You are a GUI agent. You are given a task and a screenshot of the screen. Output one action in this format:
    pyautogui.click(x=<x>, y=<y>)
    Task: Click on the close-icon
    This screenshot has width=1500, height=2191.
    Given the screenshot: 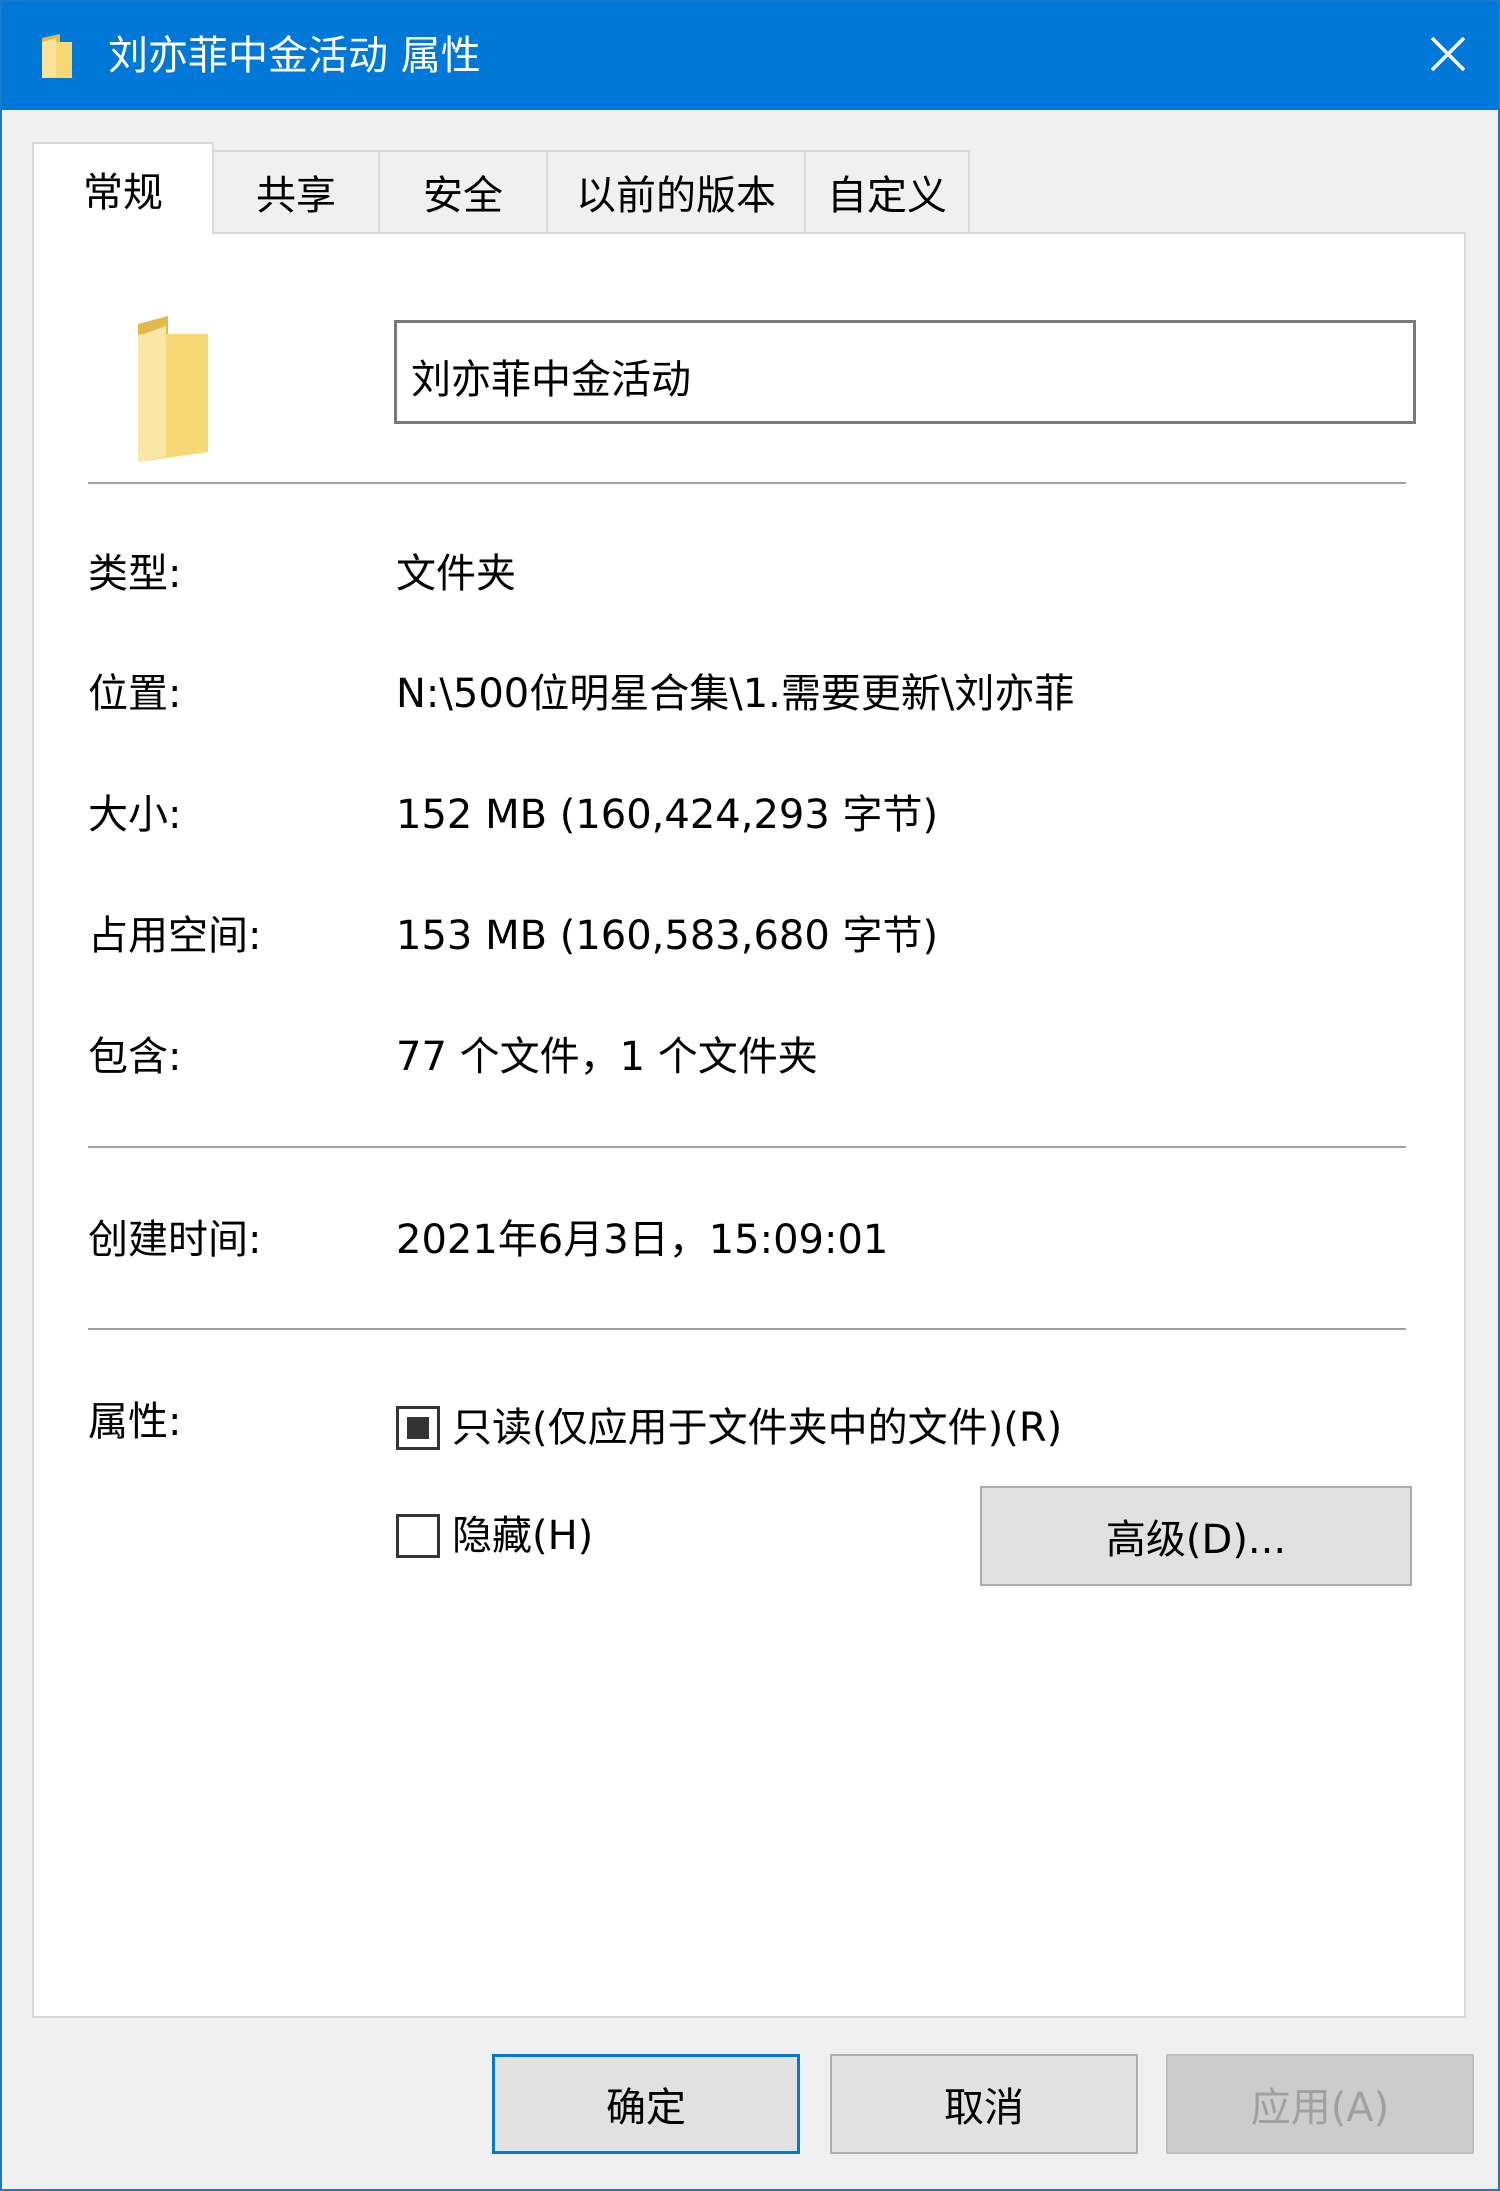 What is the action you would take?
    pyautogui.click(x=1448, y=56)
    